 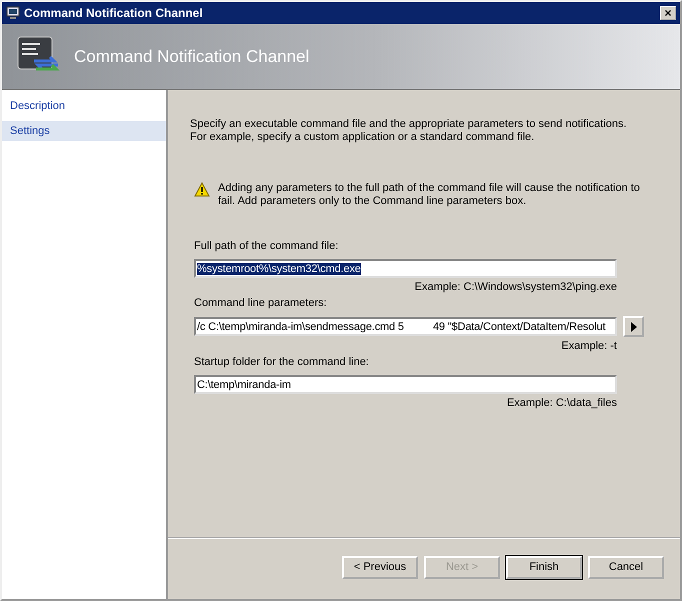 What do you see at coordinates (380, 567) in the screenshot?
I see `wizard-button: < Previous` at bounding box center [380, 567].